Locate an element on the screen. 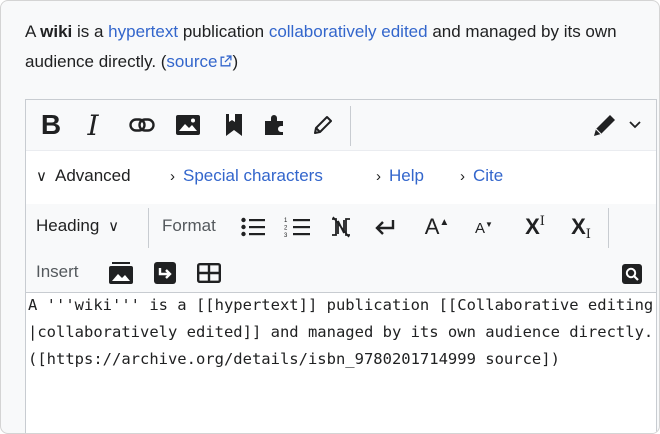  pencil-icon is located at coordinates (604, 125).